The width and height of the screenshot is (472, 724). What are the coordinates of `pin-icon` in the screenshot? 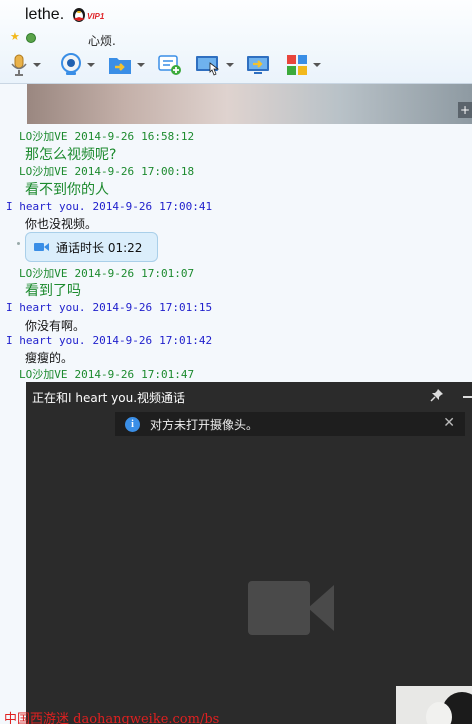 It's located at (437, 395).